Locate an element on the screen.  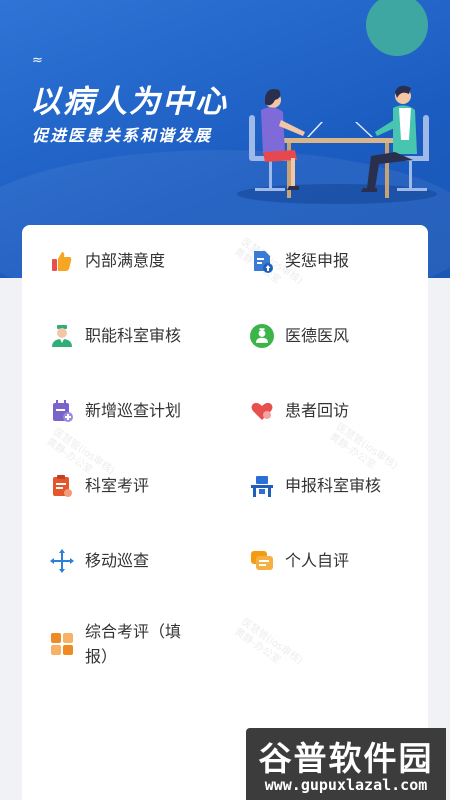
clipboard-icon is located at coordinates (62, 486).